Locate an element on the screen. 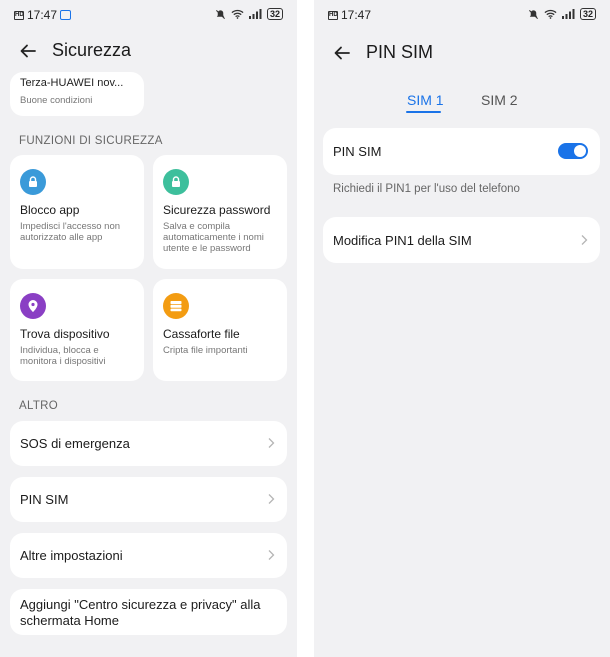 Image resolution: width=610 pixels, height=657 pixels. tile-title: Sicurezza password is located at coordinates (217, 210).